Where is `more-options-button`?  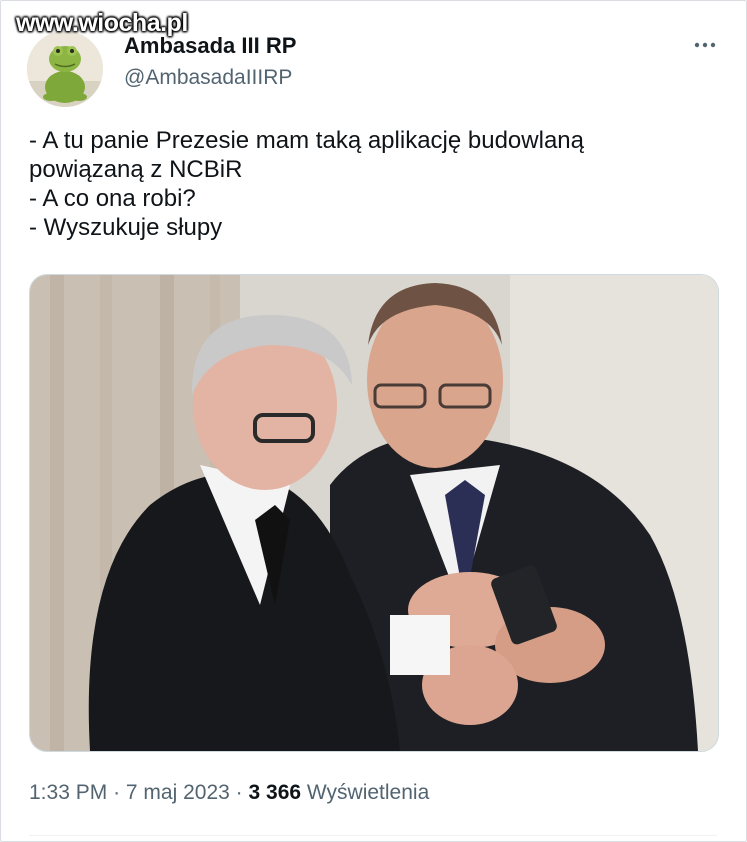 more-options-button is located at coordinates (705, 45).